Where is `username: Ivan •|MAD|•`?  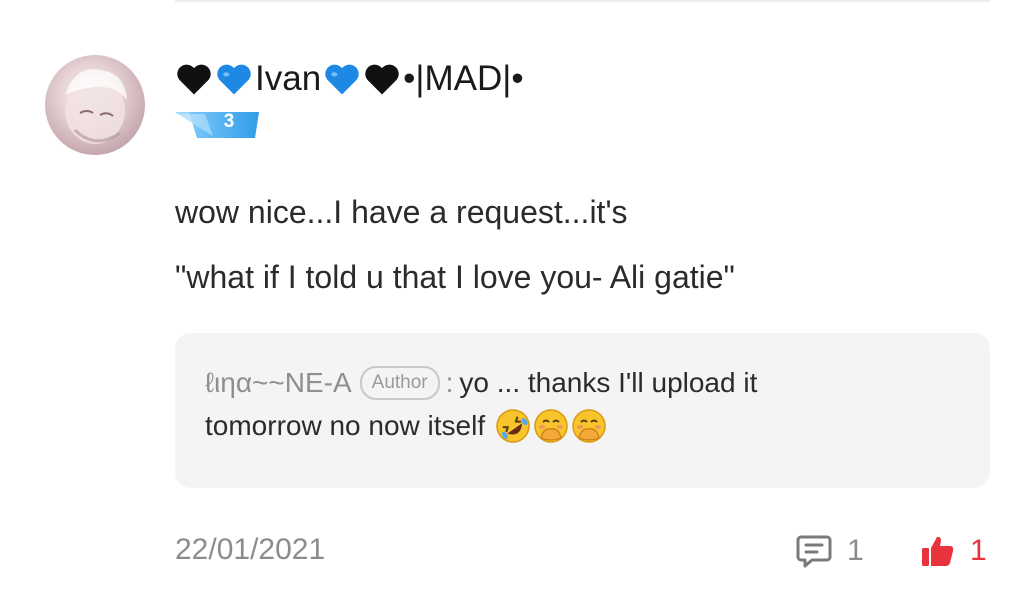 username: Ivan •|MAD|• is located at coordinates (349, 79).